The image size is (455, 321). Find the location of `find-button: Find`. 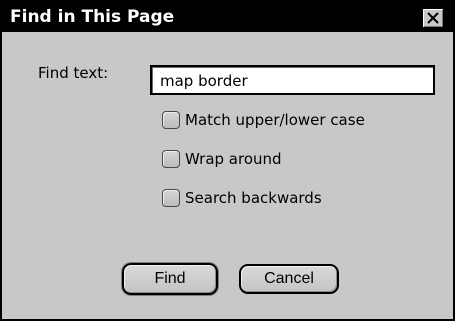

find-button: Find is located at coordinates (170, 279).